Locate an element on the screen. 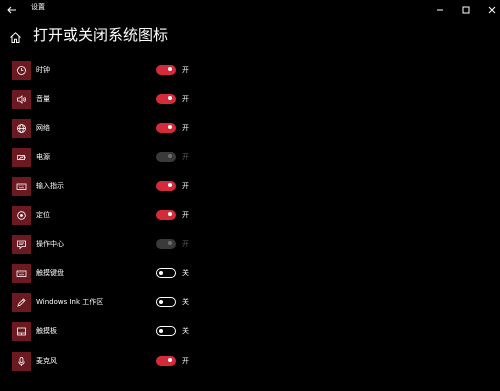 The height and width of the screenshot is (391, 500). setting-label: 操作中心 is located at coordinates (50, 244).